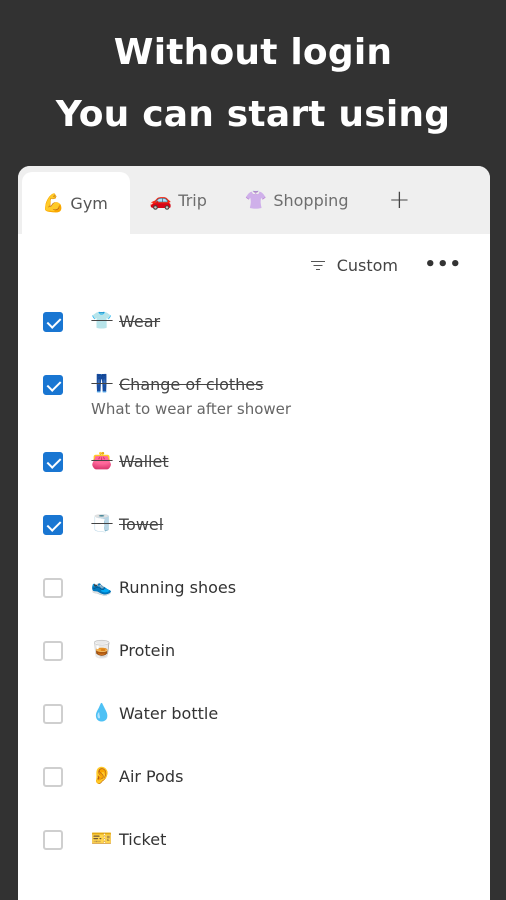 This screenshot has height=900, width=506. I want to click on item-label: 🧻 Towel, so click(127, 524).